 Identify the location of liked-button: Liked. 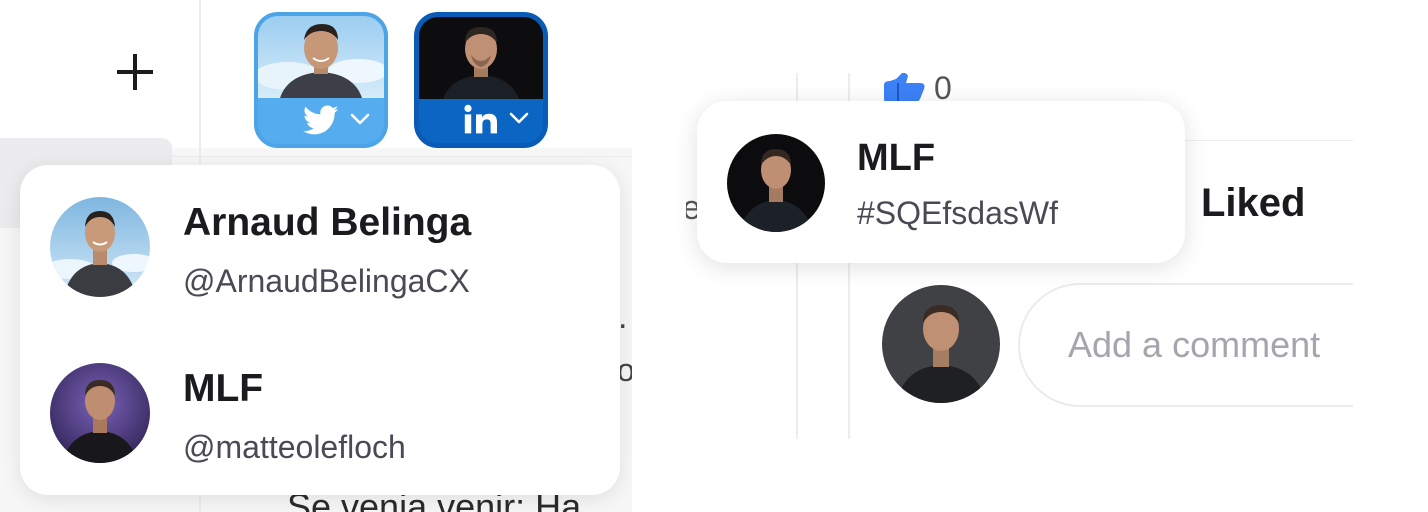
(1238, 203).